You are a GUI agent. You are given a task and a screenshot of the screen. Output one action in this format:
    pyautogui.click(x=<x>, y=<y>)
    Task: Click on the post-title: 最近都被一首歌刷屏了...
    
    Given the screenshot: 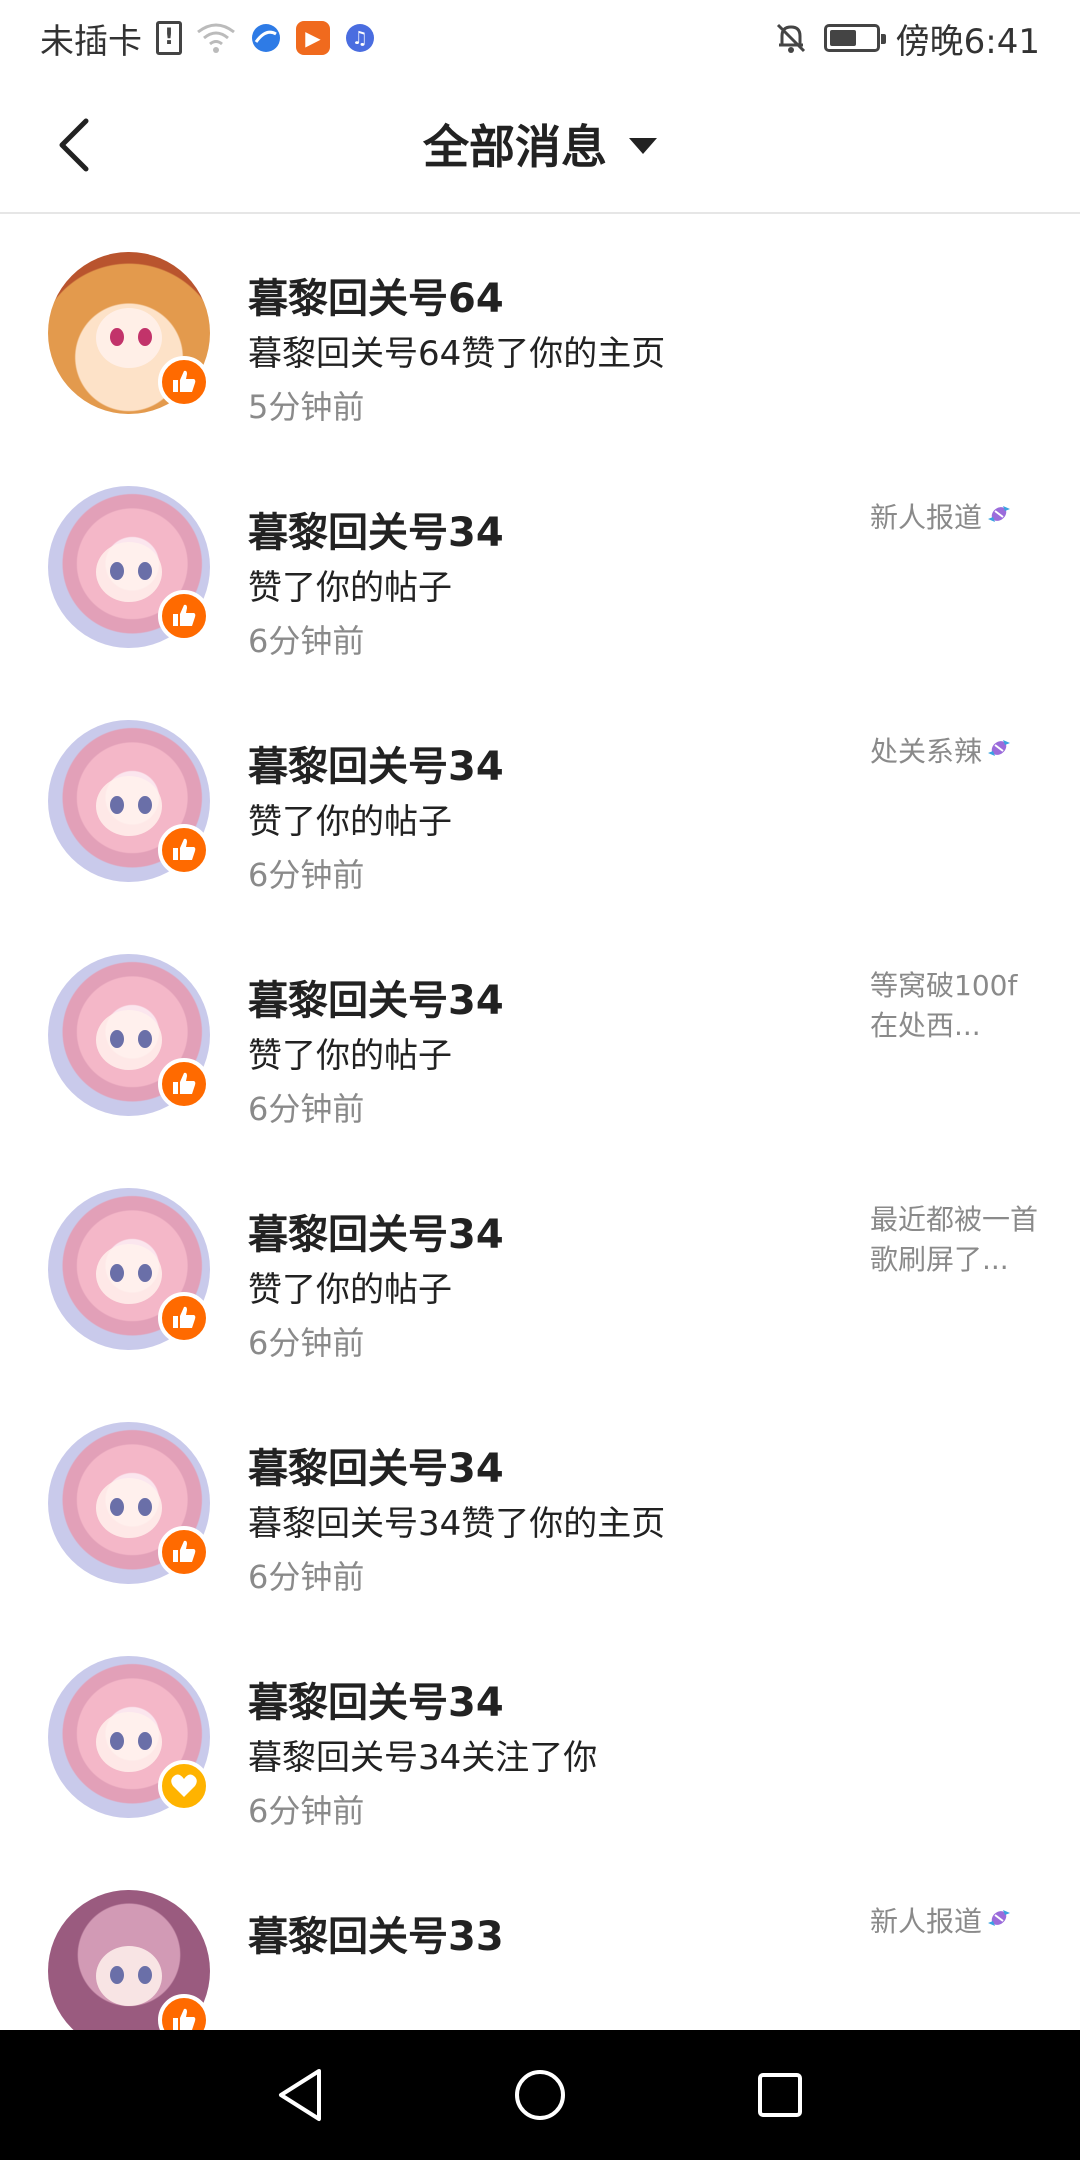 What is the action you would take?
    pyautogui.click(x=954, y=1239)
    